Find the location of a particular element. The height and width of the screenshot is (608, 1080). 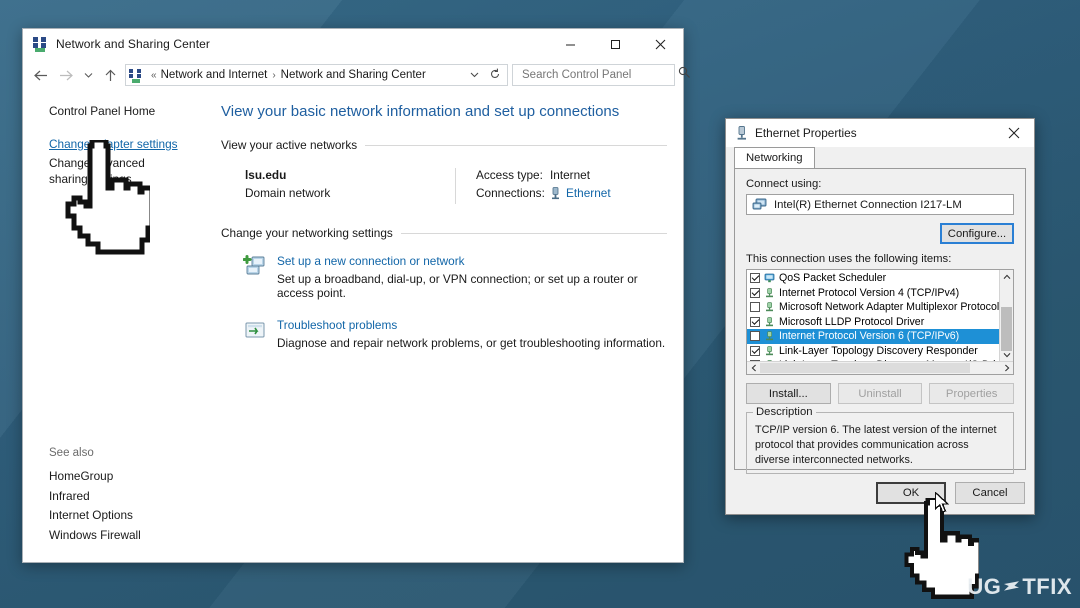

breadcrumb-item-network-and-sharing-center: Network and Sharing Center is located at coordinates (353, 75).